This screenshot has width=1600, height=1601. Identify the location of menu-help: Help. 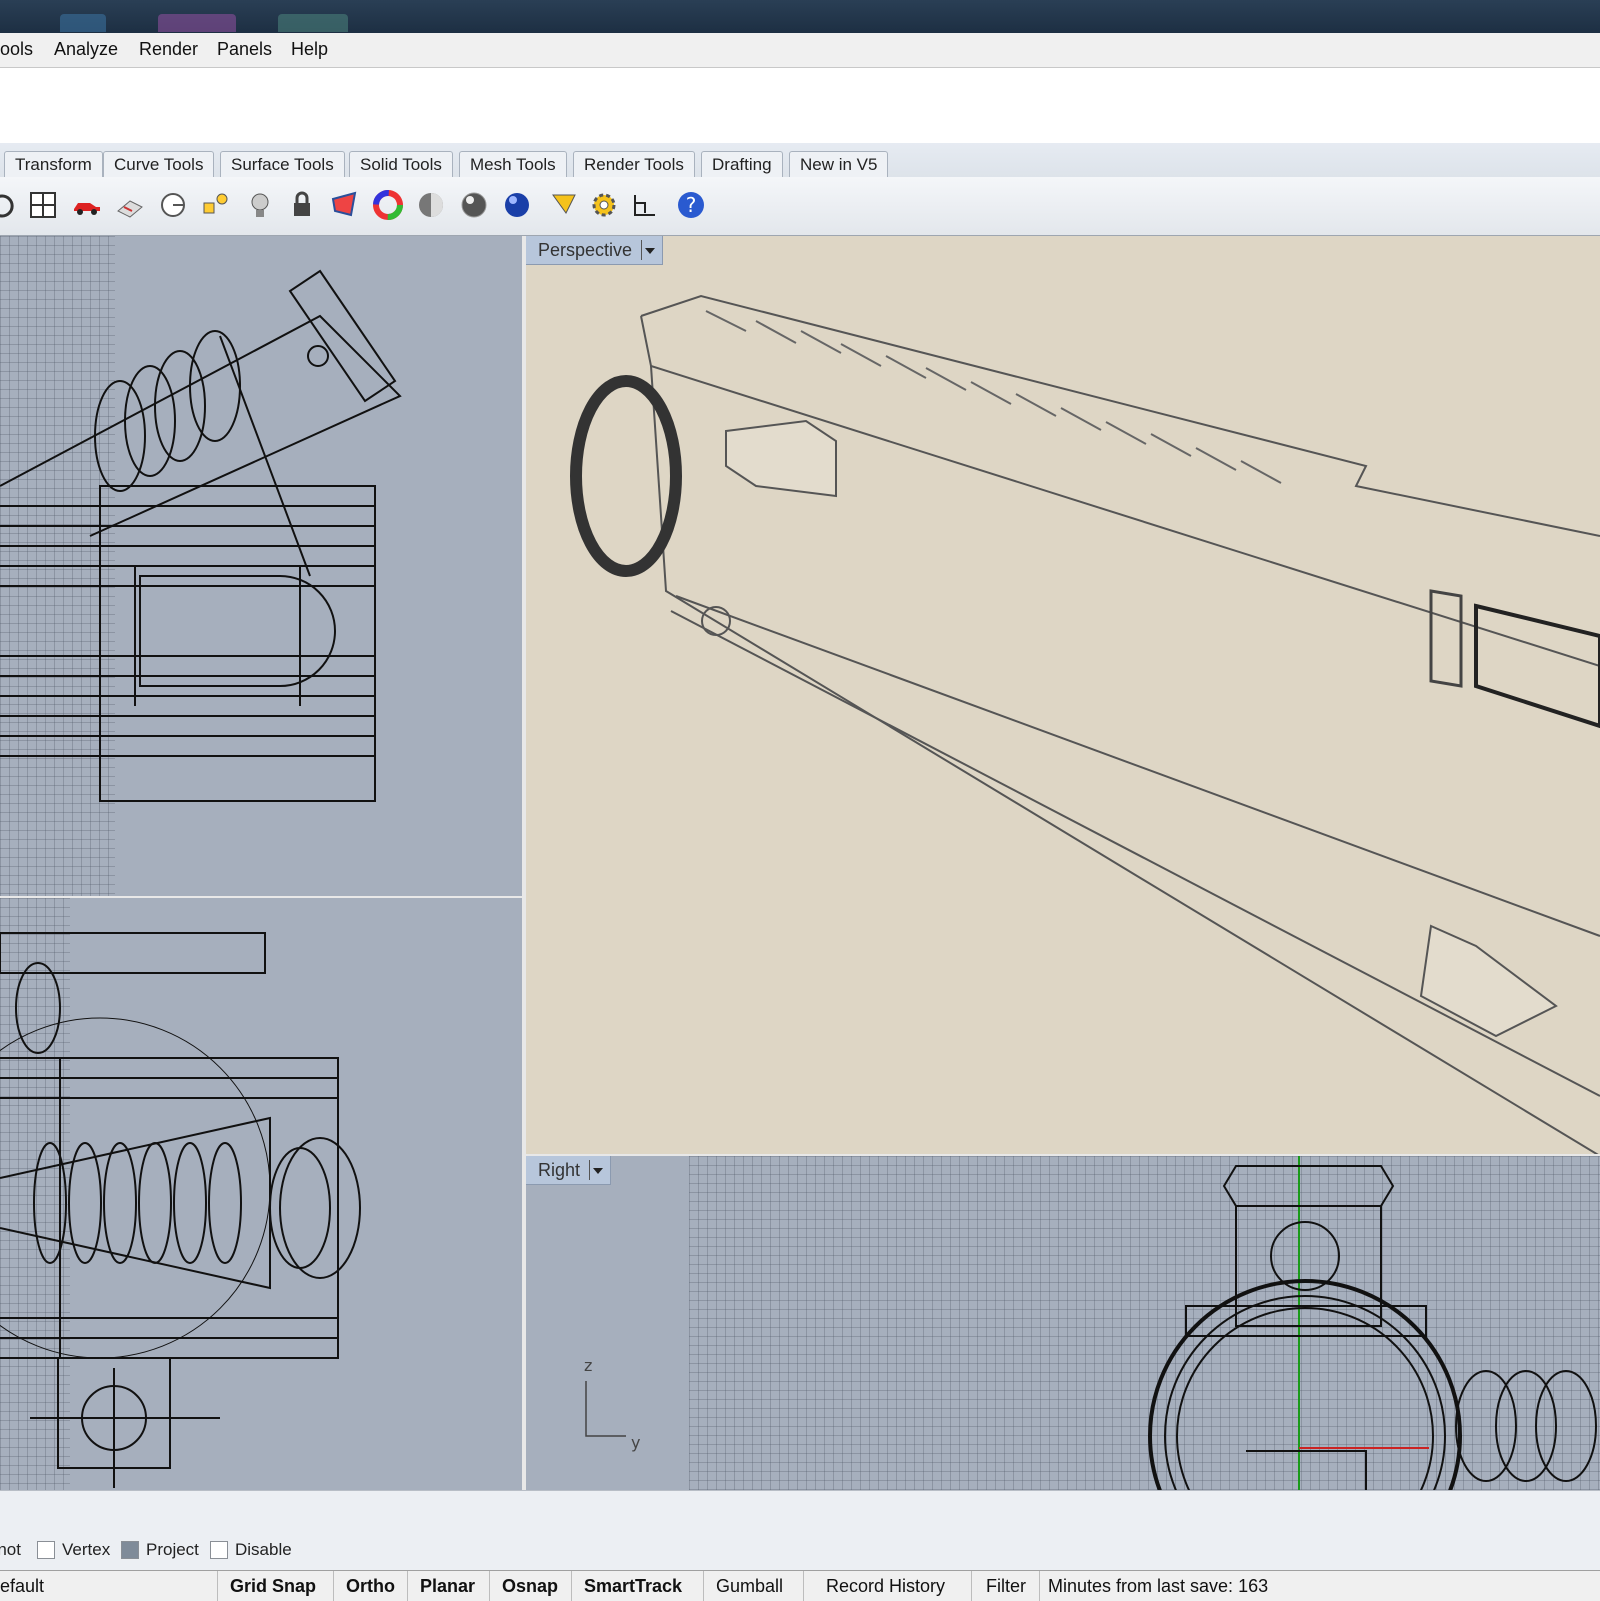
(309, 49).